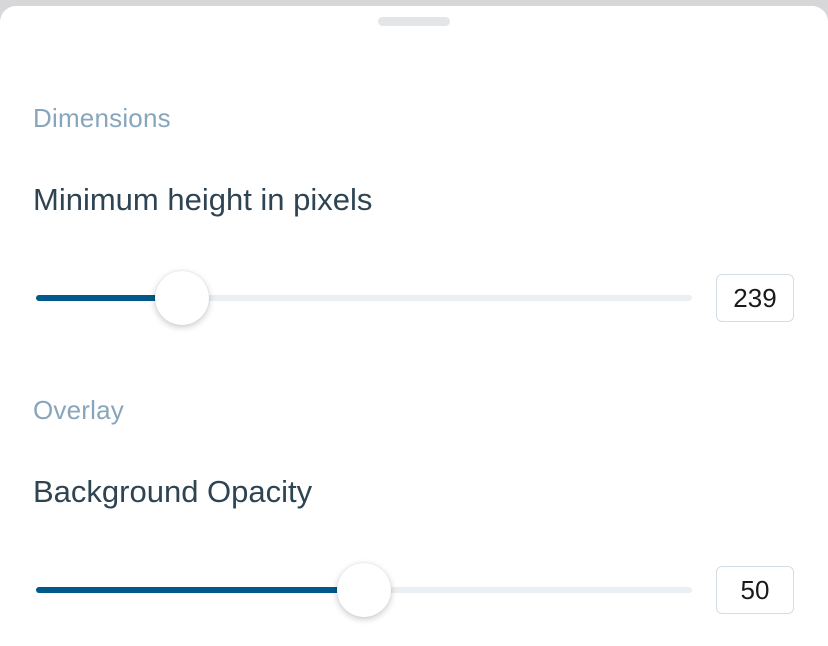 Image resolution: width=828 pixels, height=646 pixels. Describe the element at coordinates (755, 590) in the screenshot. I see `background-opacity-value-field: 50` at that location.